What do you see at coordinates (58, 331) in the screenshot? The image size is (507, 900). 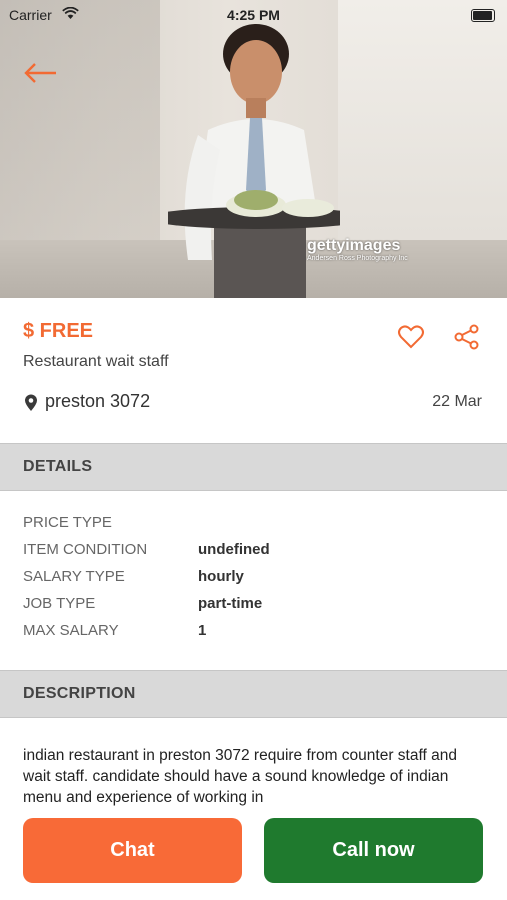 I see `listing-price: $ FREE` at bounding box center [58, 331].